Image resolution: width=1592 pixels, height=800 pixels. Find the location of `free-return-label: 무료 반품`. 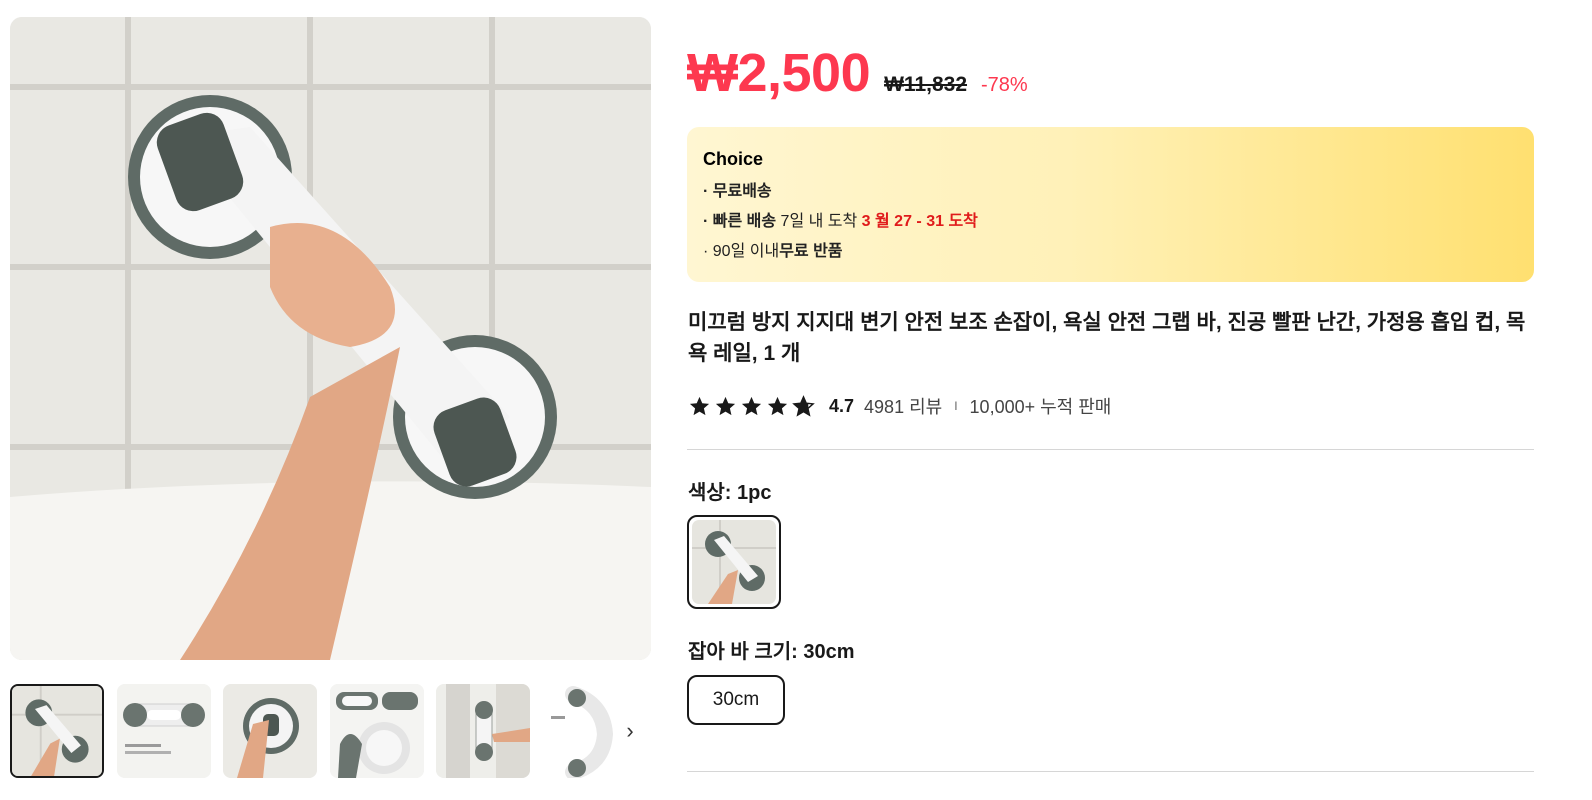

free-return-label: 무료 반품 is located at coordinates (811, 251).